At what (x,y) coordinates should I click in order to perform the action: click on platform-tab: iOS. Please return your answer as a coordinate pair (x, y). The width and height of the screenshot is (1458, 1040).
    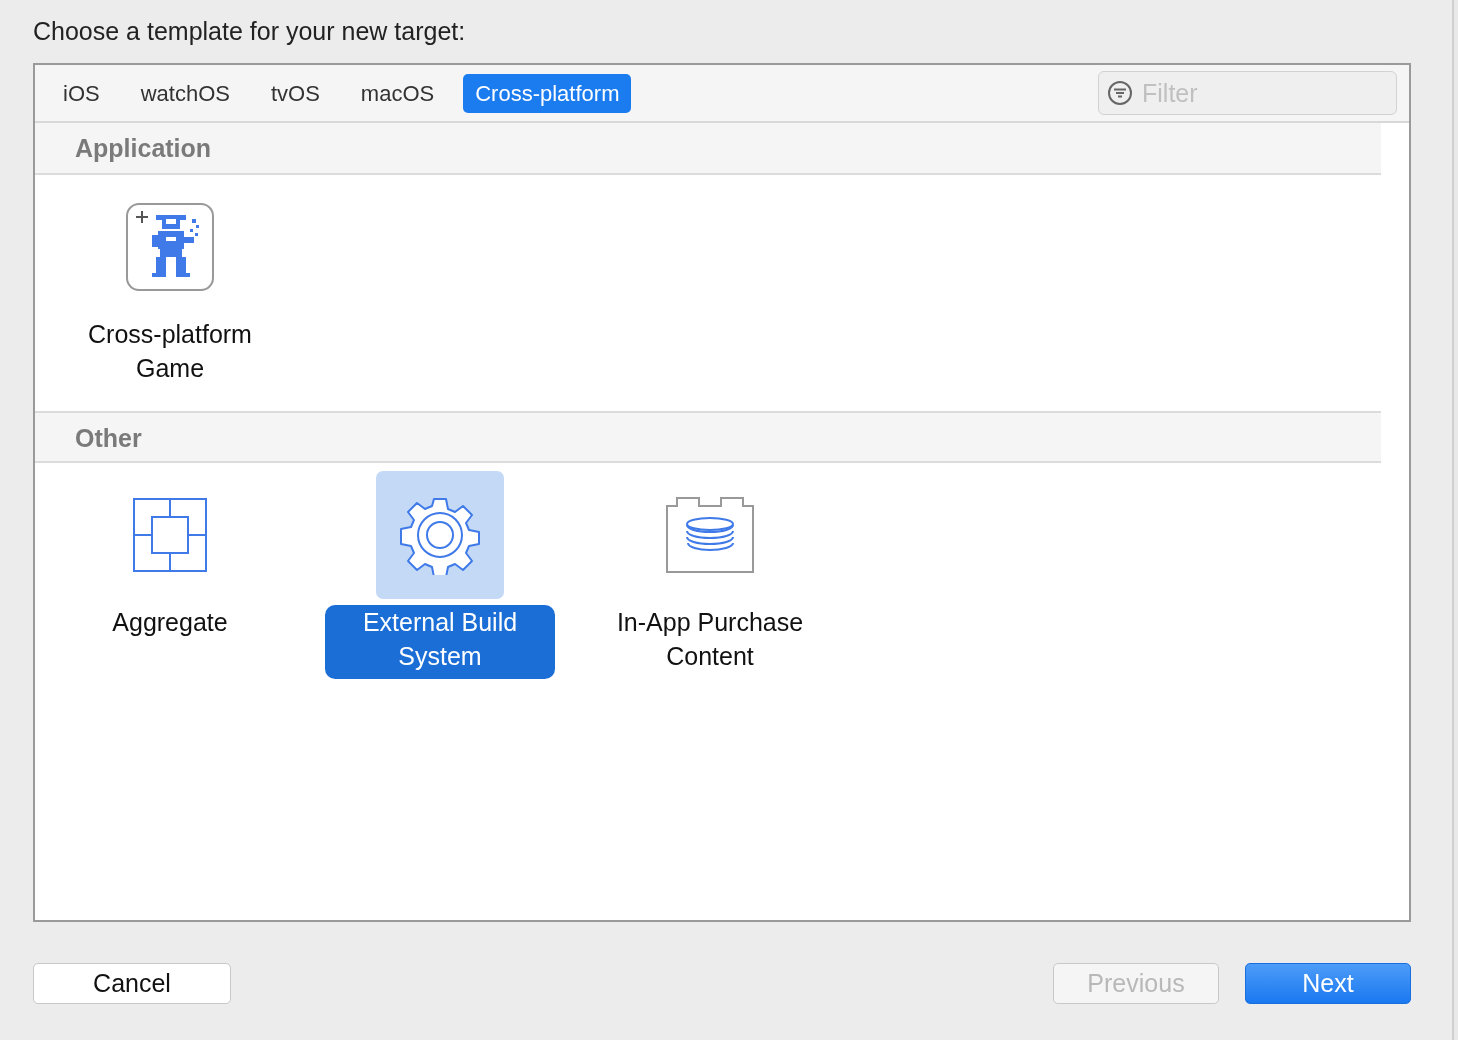
    Looking at the image, I should click on (81, 93).